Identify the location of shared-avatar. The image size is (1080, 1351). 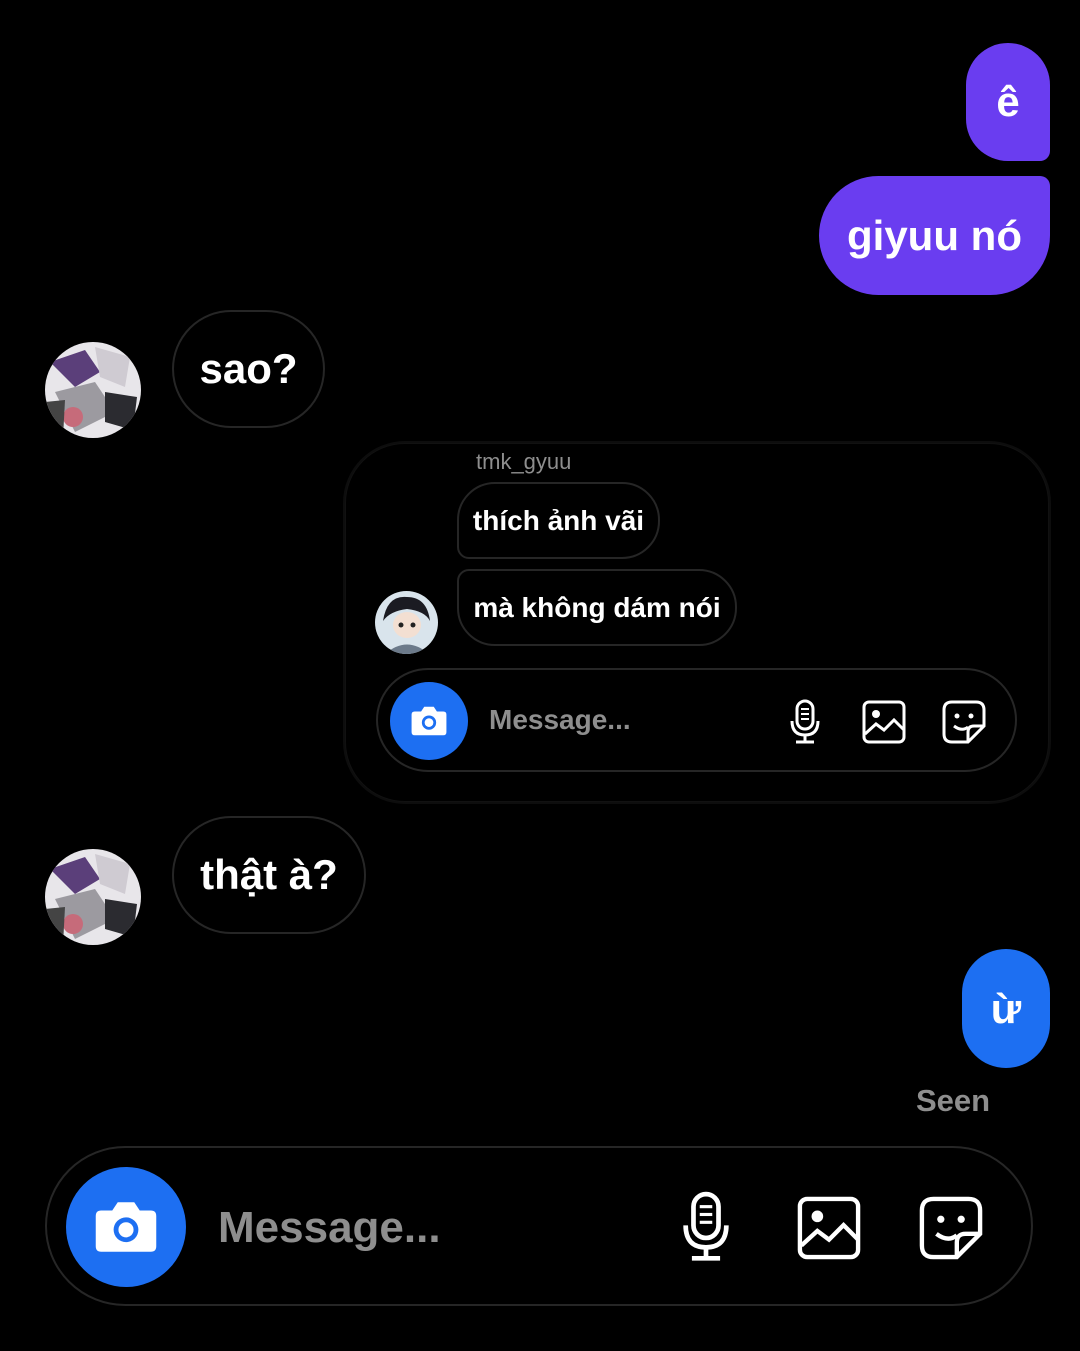
(406, 622).